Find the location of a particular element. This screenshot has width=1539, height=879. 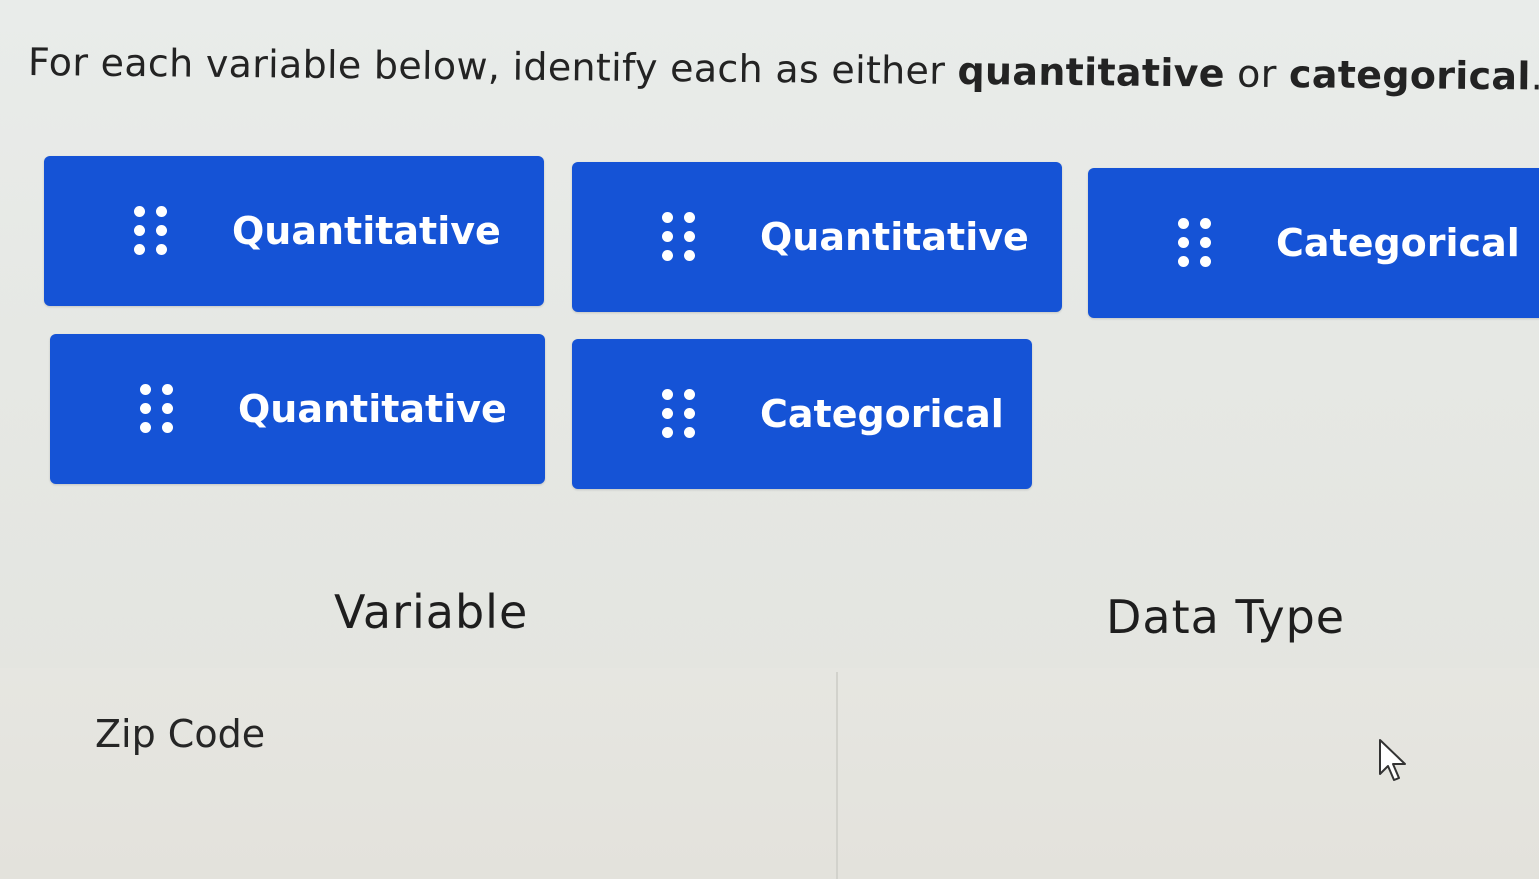

prompt-end: . is located at coordinates (1534, 76).